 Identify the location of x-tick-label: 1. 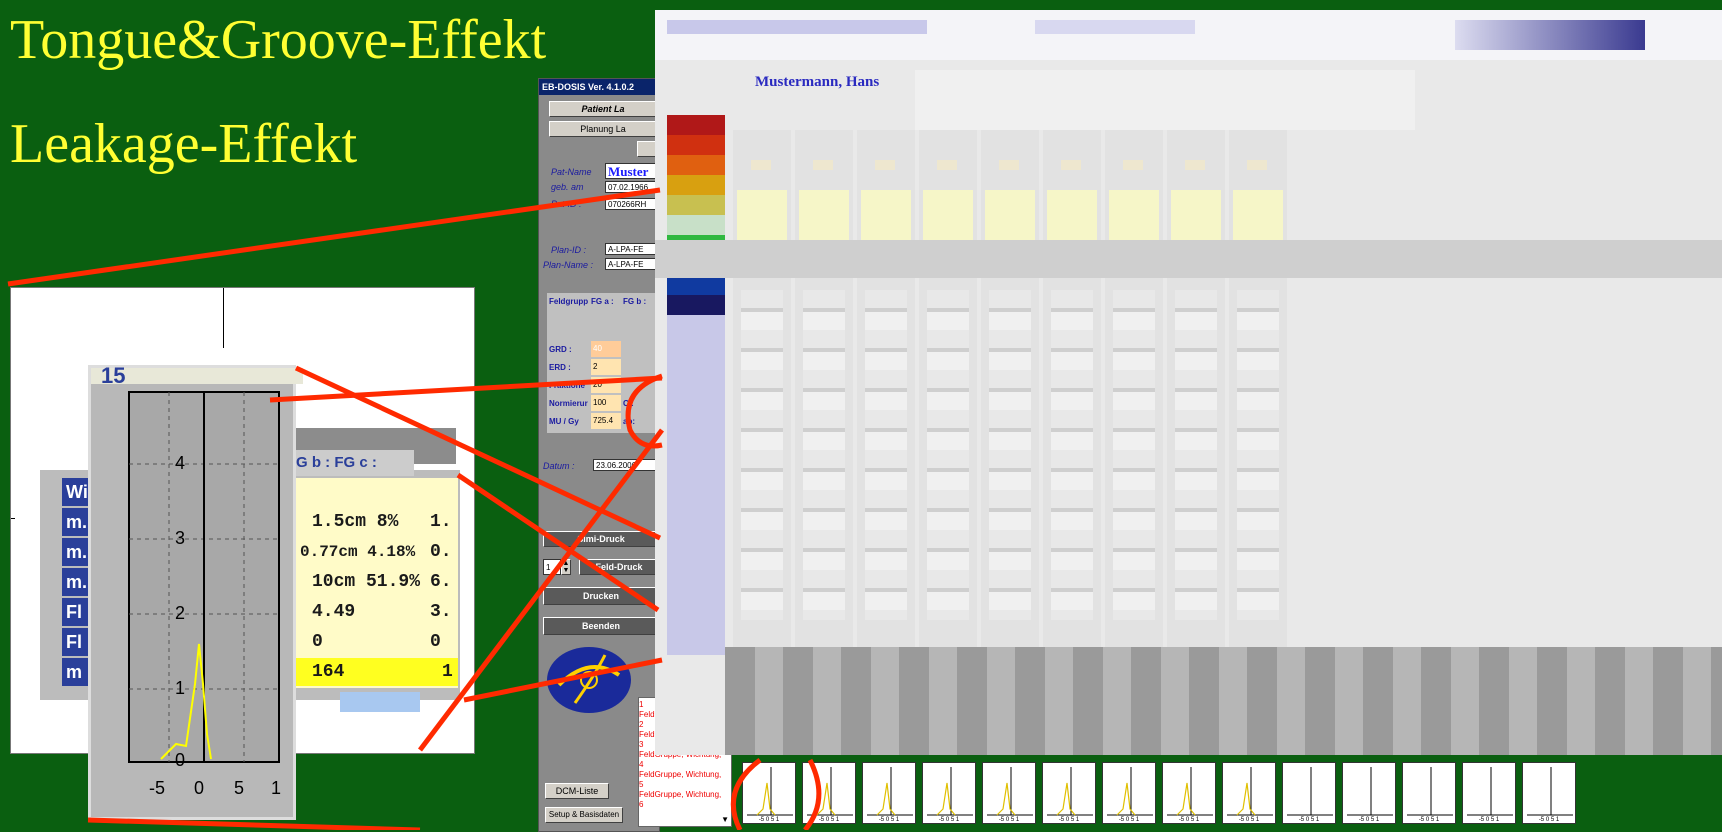
(276, 788).